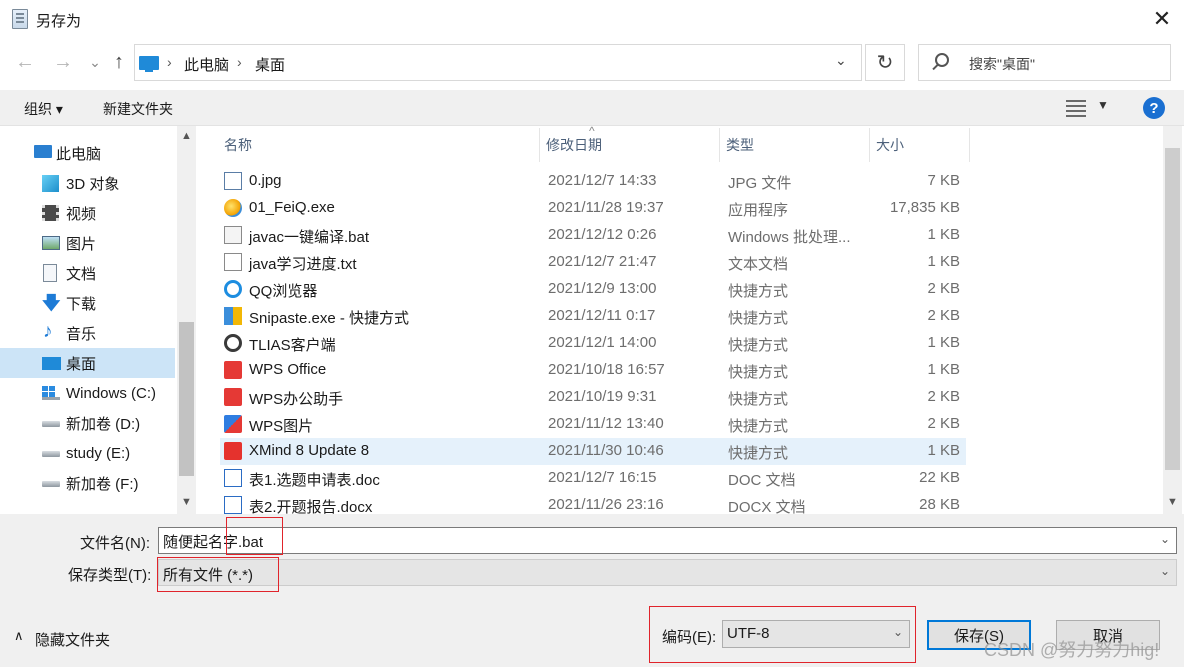 The height and width of the screenshot is (667, 1184). I want to click on wps-icon, so click(233, 397).